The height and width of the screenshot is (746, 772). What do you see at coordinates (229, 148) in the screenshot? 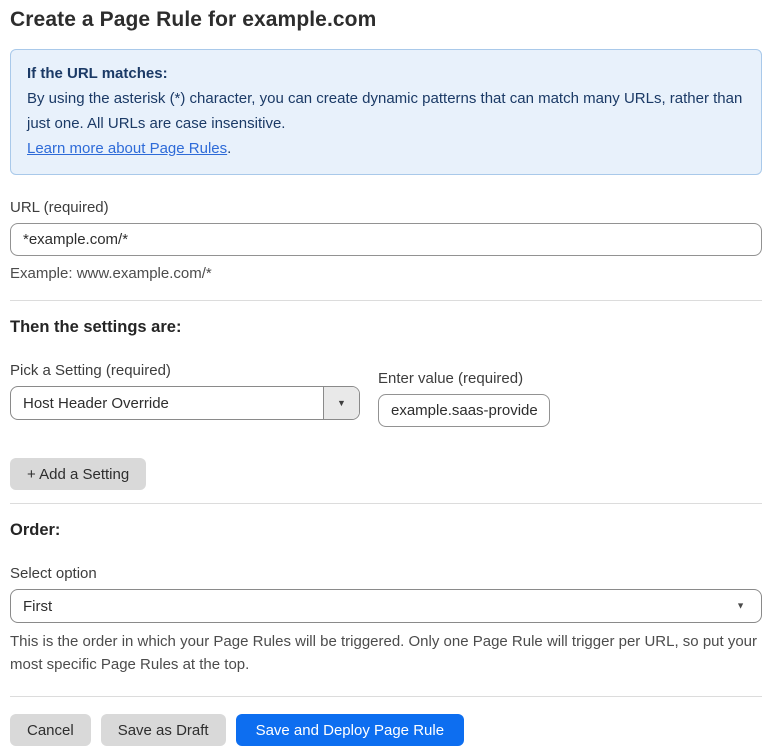
I see `link-suffix: .` at bounding box center [229, 148].